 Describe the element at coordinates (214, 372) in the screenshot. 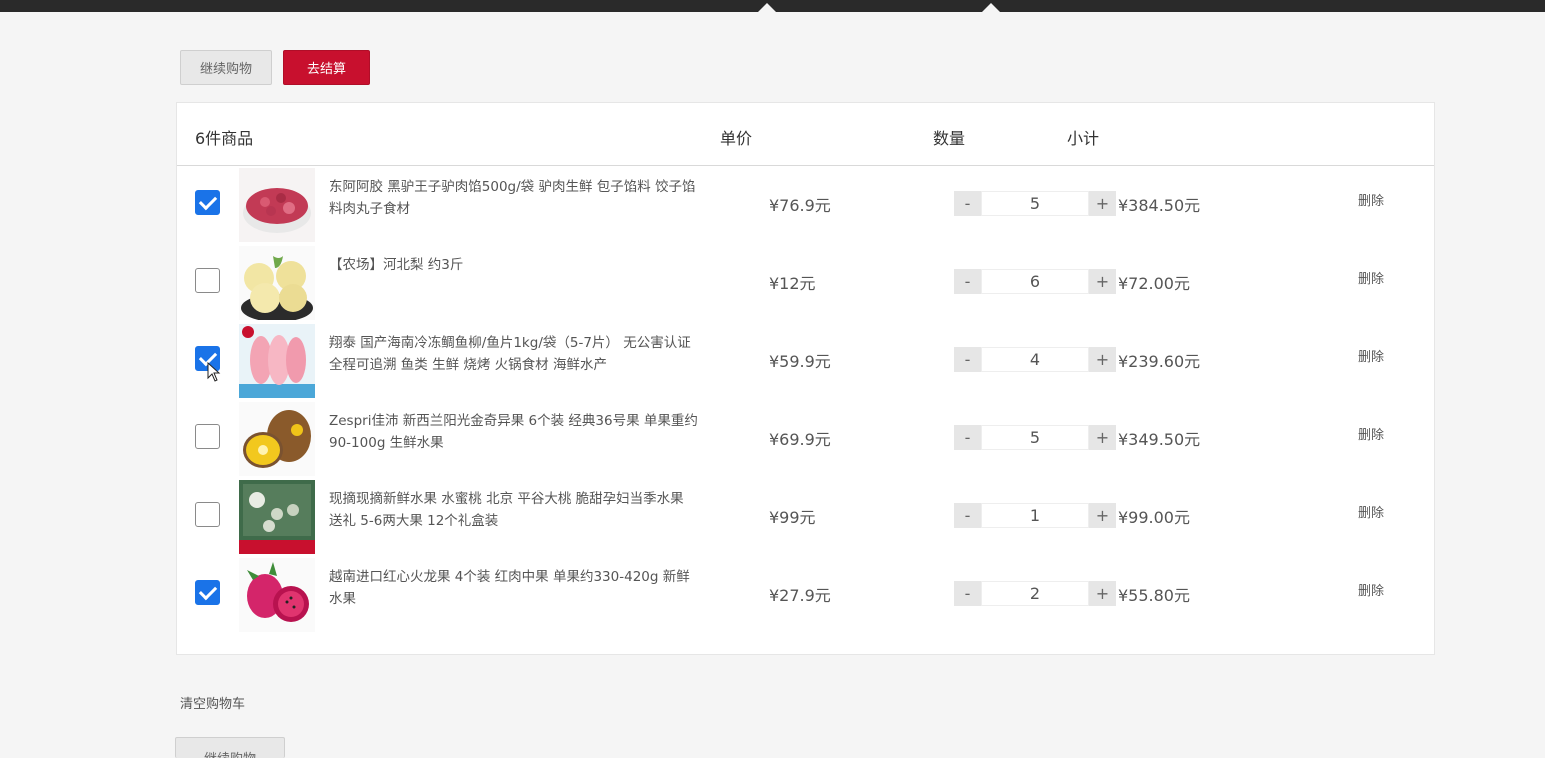

I see `mouse-cursor-icon` at that location.